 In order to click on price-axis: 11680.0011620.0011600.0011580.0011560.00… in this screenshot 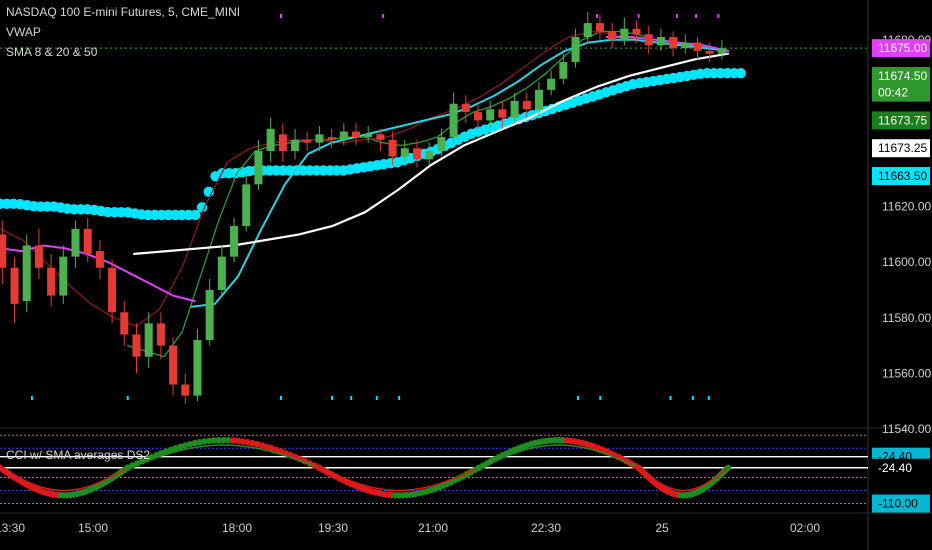, I will do `click(901, 273)`.